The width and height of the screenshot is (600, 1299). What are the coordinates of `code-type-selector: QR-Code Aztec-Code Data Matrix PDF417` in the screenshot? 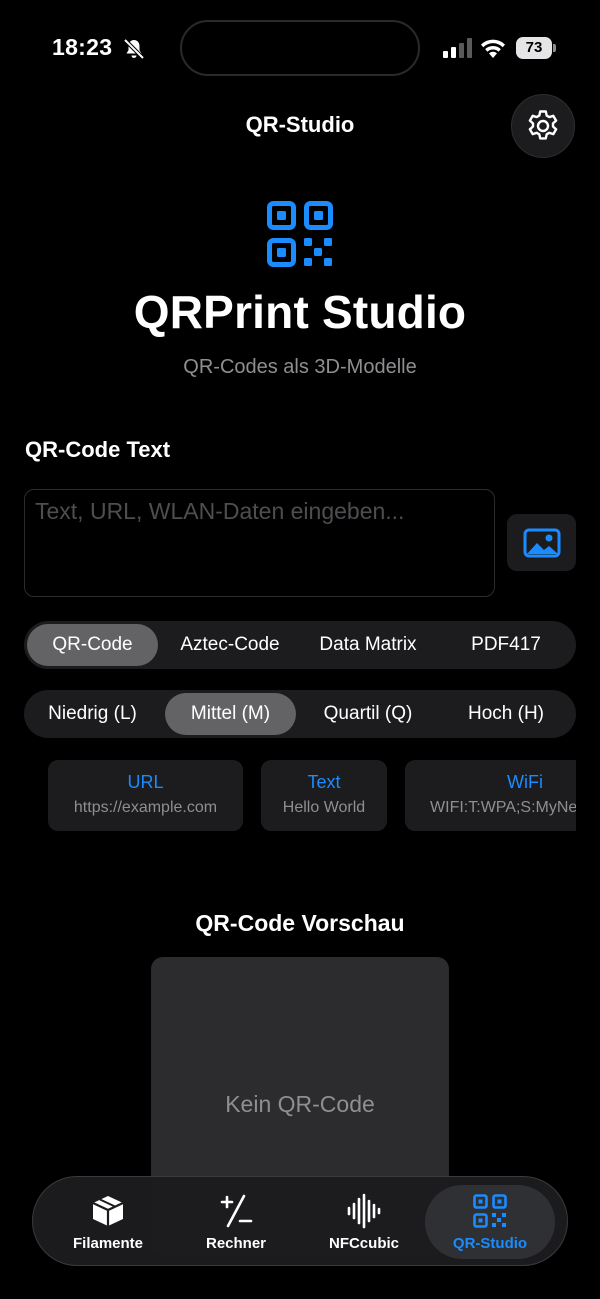 It's located at (300, 645).